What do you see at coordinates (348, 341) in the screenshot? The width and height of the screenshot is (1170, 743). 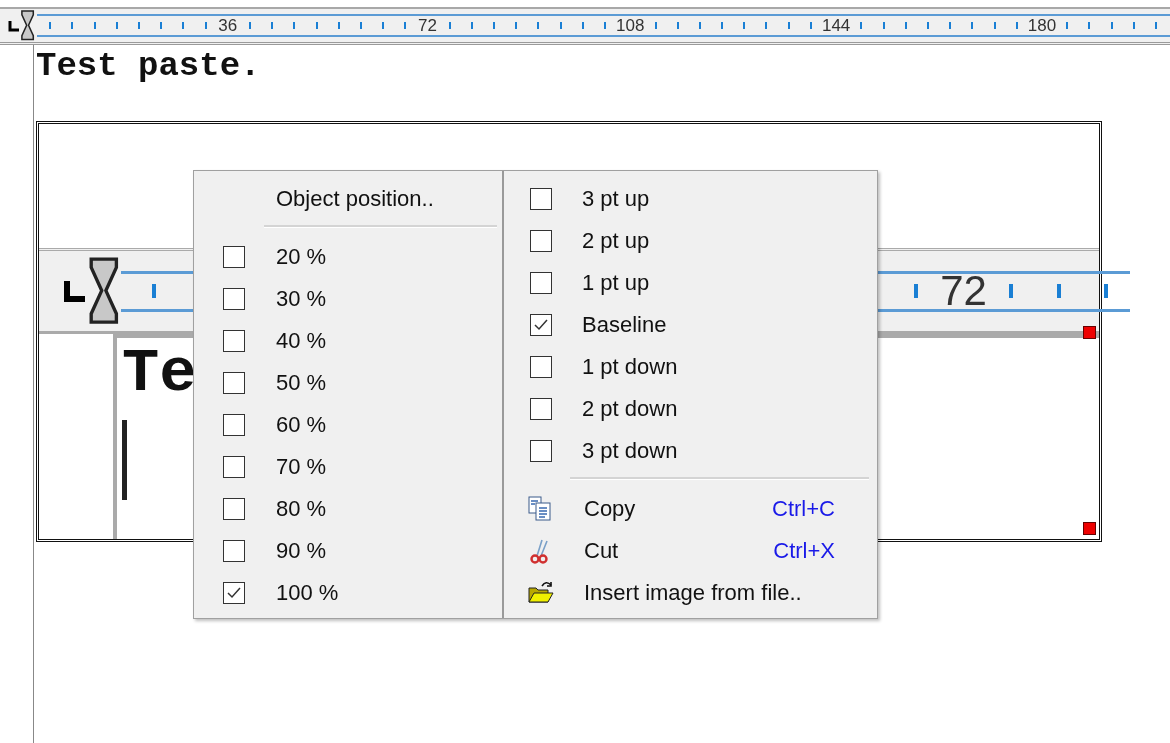 I see `menu-item: 40 %` at bounding box center [348, 341].